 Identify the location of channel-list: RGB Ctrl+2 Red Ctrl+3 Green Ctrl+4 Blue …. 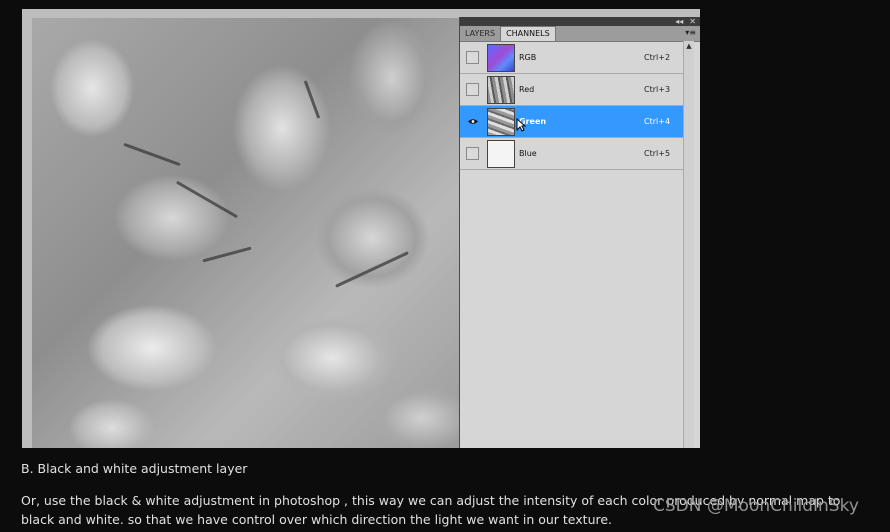
(580, 106).